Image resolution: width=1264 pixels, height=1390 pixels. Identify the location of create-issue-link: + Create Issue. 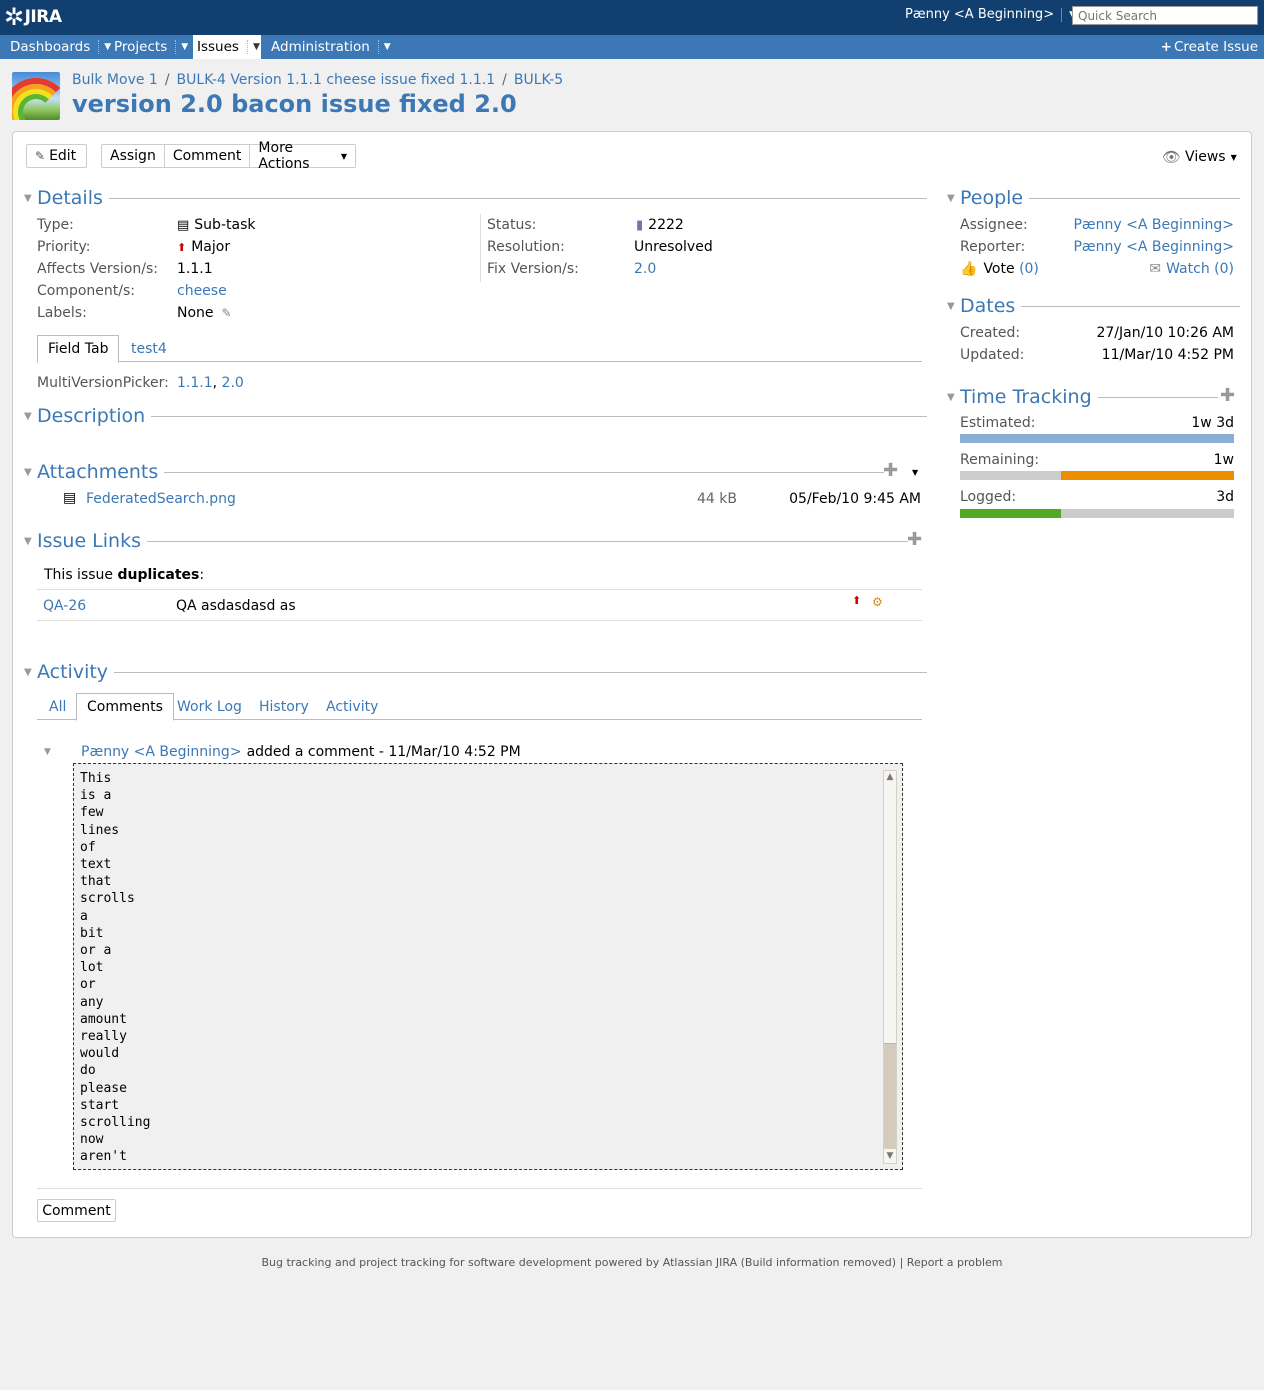
(1209, 47).